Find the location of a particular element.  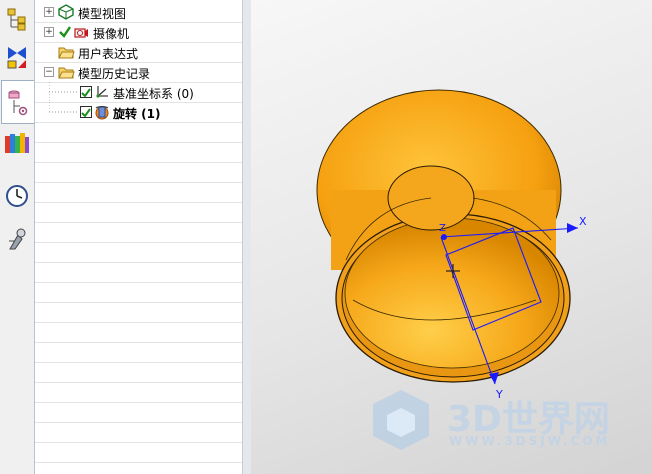

tree-label: 模型视图 is located at coordinates (102, 14).